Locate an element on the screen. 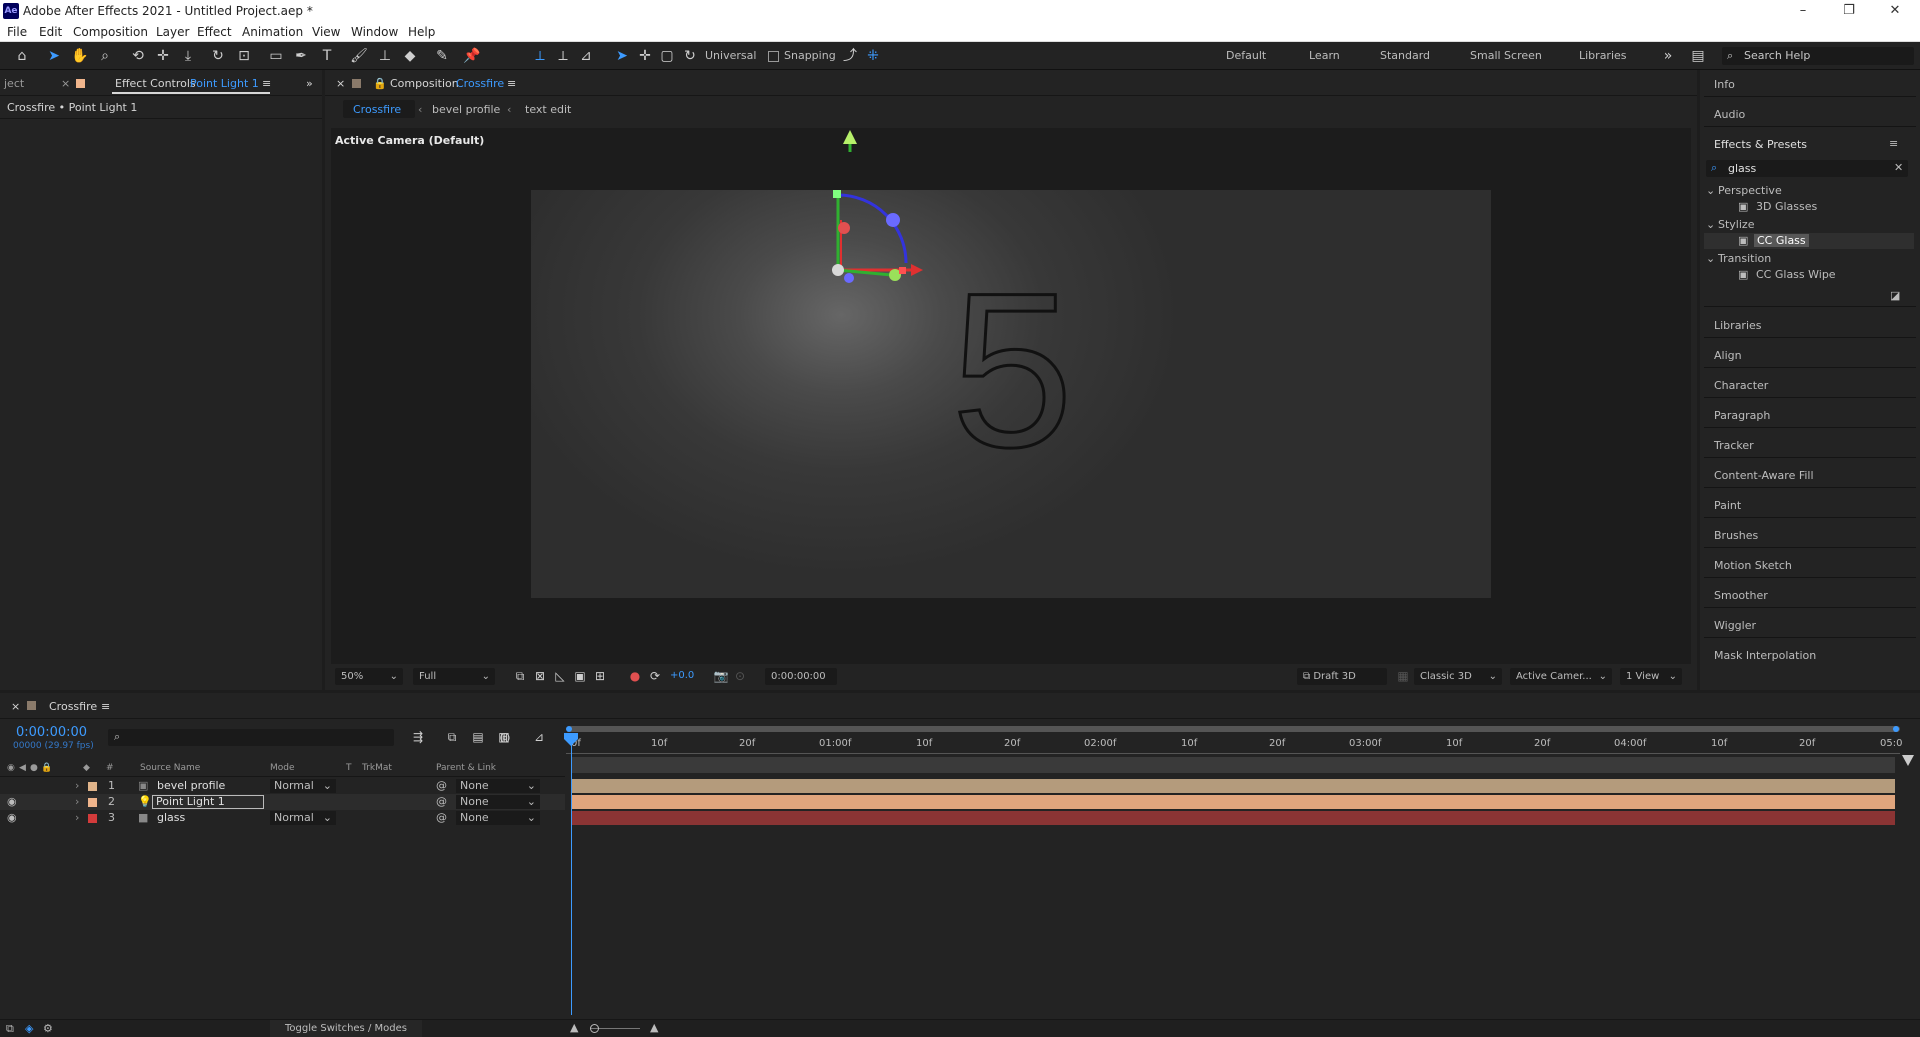 This screenshot has height=1037, width=1920. effect-controls-tab: Effect Controls is located at coordinates (155, 83).